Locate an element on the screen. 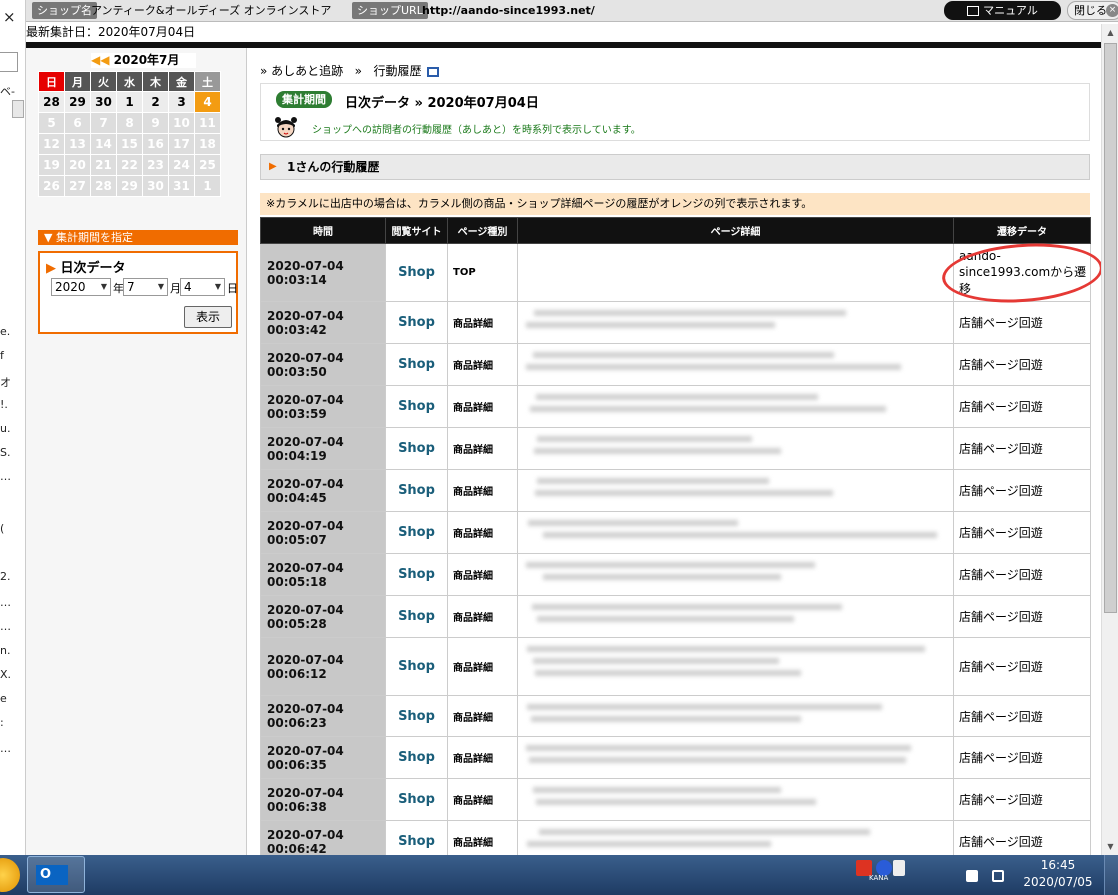 The width and height of the screenshot is (1118, 895). manual-button: マニュアル is located at coordinates (1002, 10).